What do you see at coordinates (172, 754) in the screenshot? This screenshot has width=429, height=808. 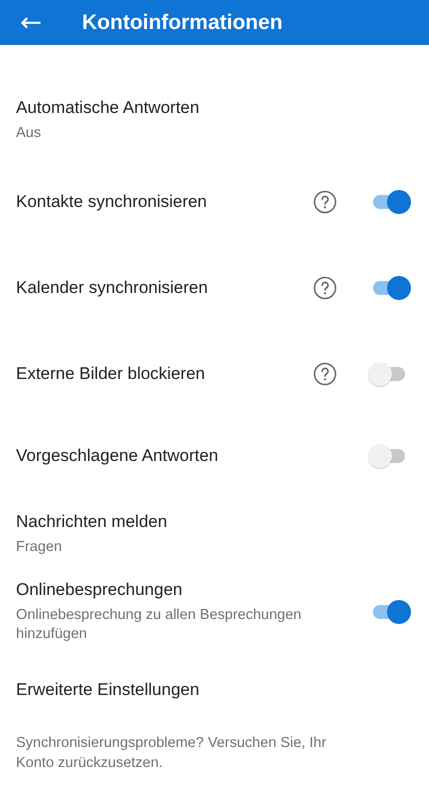 I see `reset-hint: Synchronisierungsprobleme? Versuchen Sie, Ihr Konto zurückzusetzen.` at bounding box center [172, 754].